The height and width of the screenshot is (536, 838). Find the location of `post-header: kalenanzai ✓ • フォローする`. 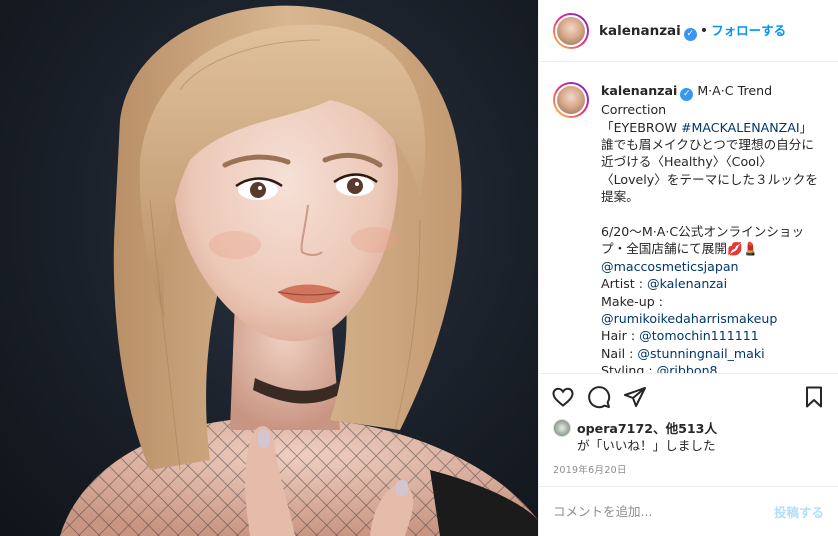

post-header: kalenanzai ✓ • フォローする is located at coordinates (688, 31).